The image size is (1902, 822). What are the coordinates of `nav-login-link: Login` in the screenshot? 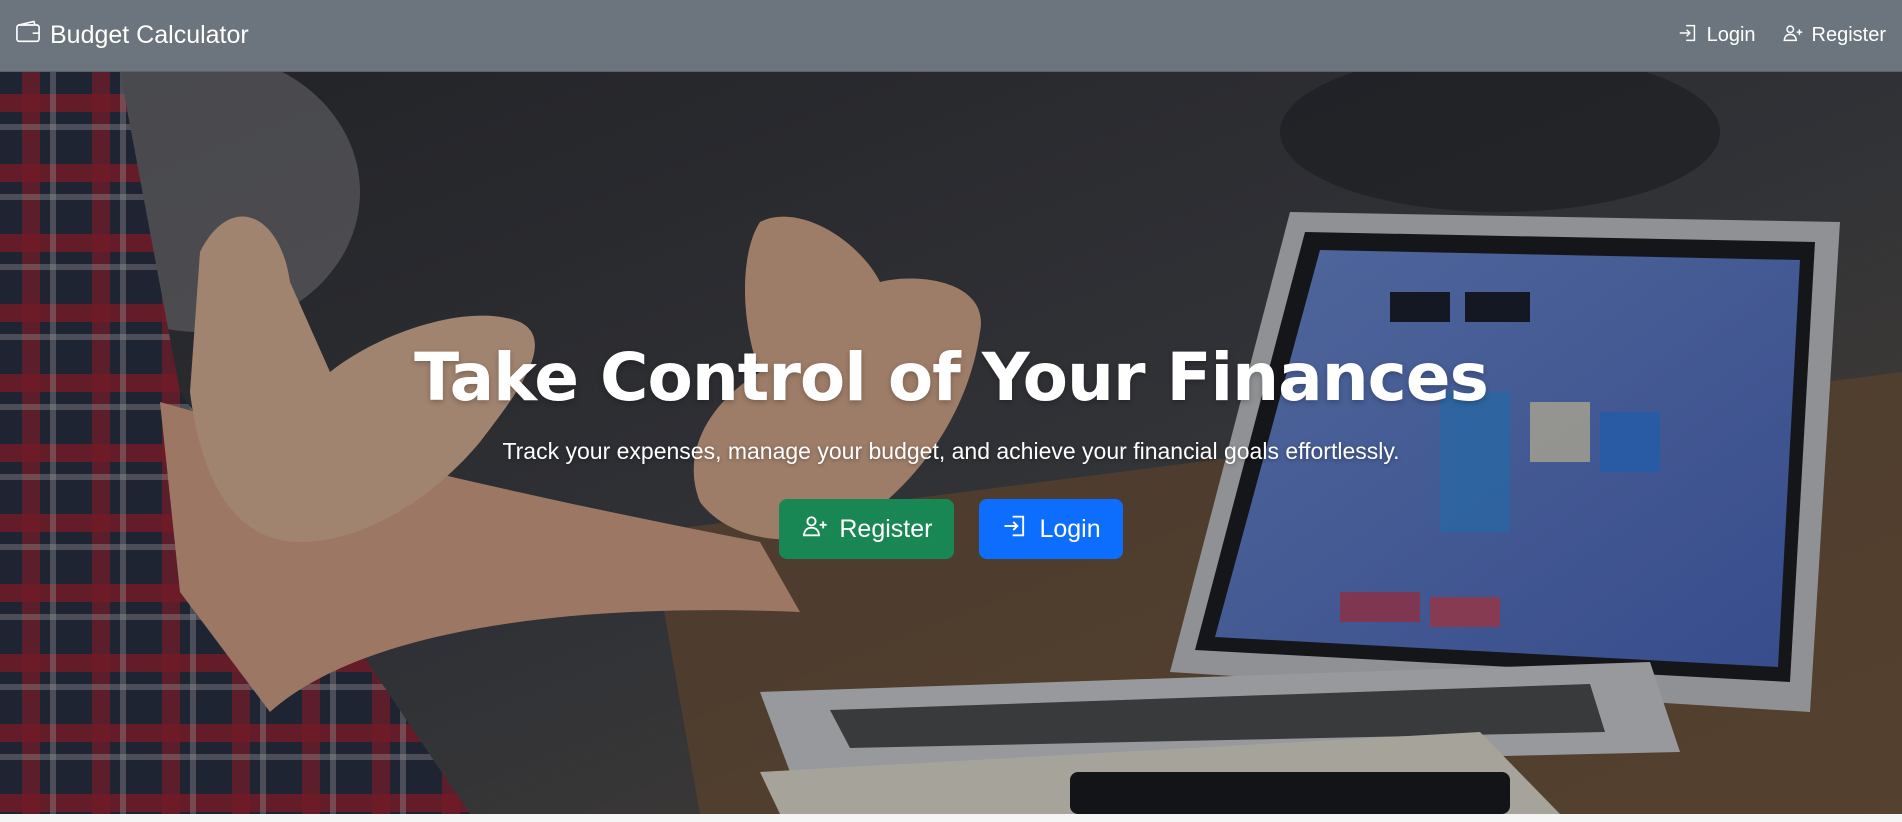 It's located at (1716, 36).